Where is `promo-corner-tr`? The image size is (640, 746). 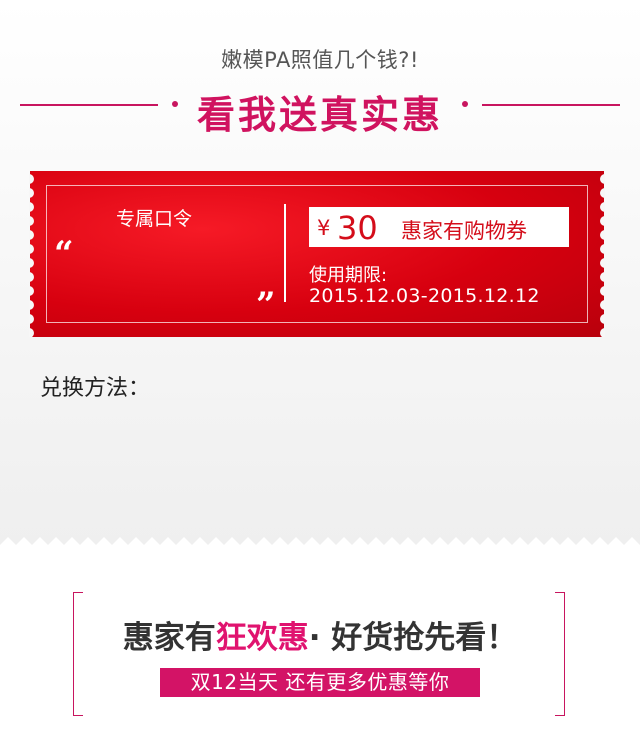
promo-corner-tr is located at coordinates (560, 592).